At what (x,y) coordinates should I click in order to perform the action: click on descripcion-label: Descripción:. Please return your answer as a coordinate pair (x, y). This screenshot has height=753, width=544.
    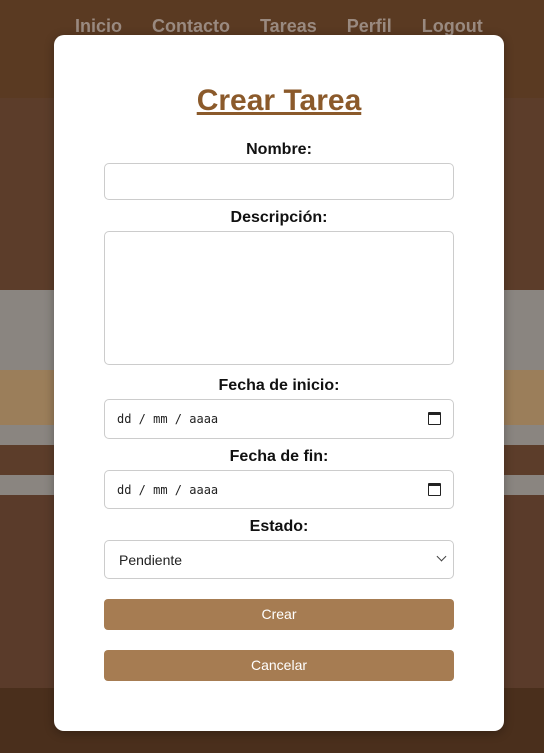
    Looking at the image, I should click on (279, 217).